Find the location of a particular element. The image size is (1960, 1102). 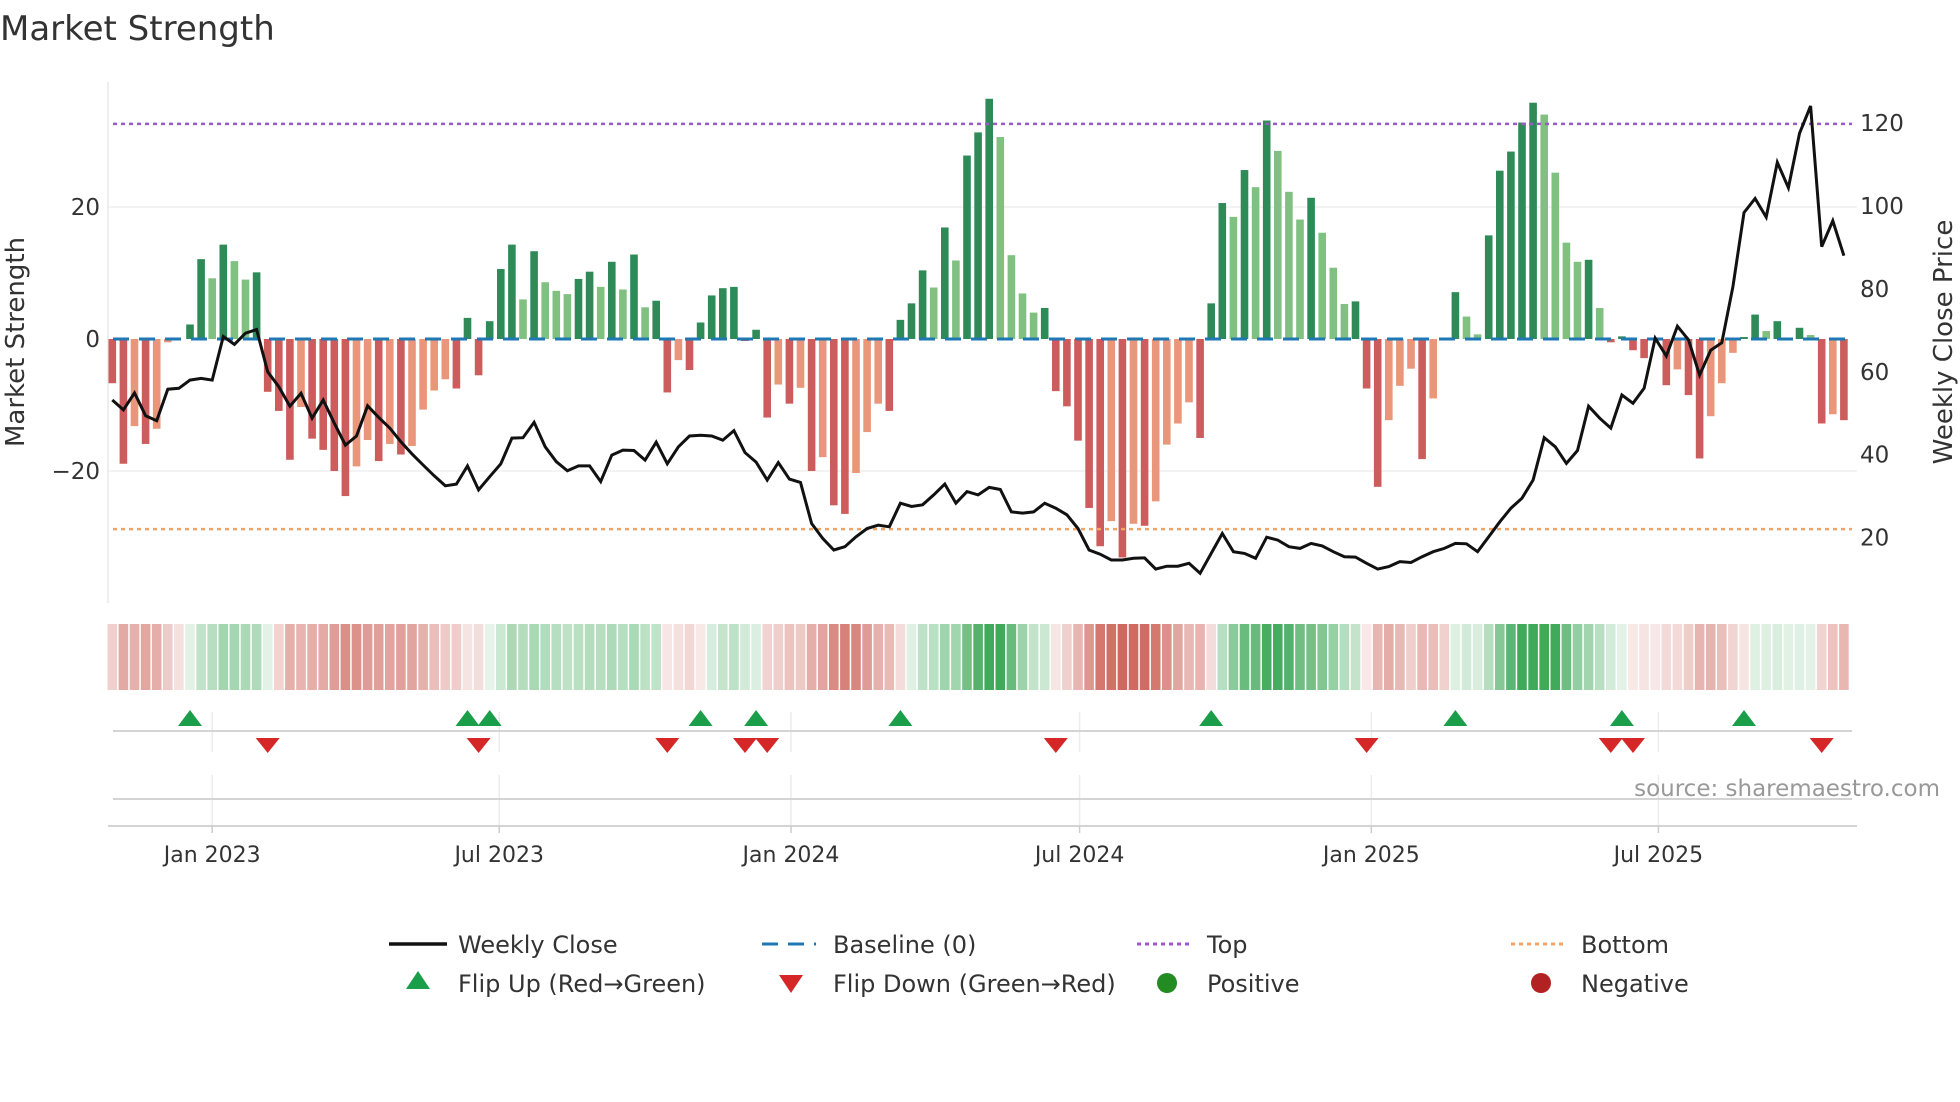

legend-label: Flip Up (Red→Green) is located at coordinates (582, 984).